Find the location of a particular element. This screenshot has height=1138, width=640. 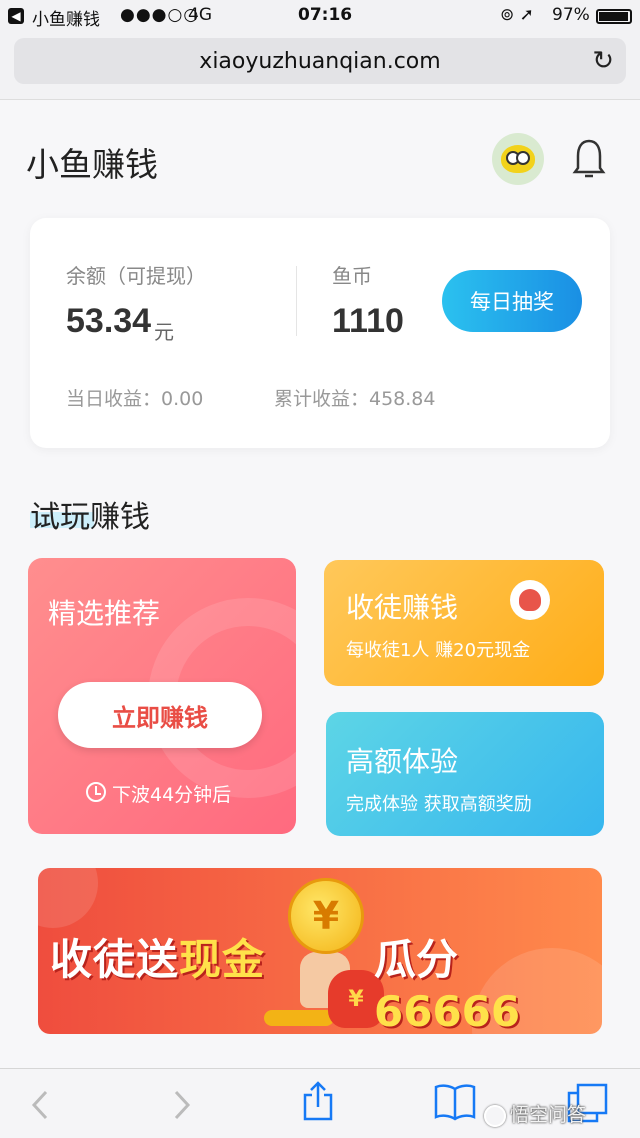

bell-icon is located at coordinates (589, 158).